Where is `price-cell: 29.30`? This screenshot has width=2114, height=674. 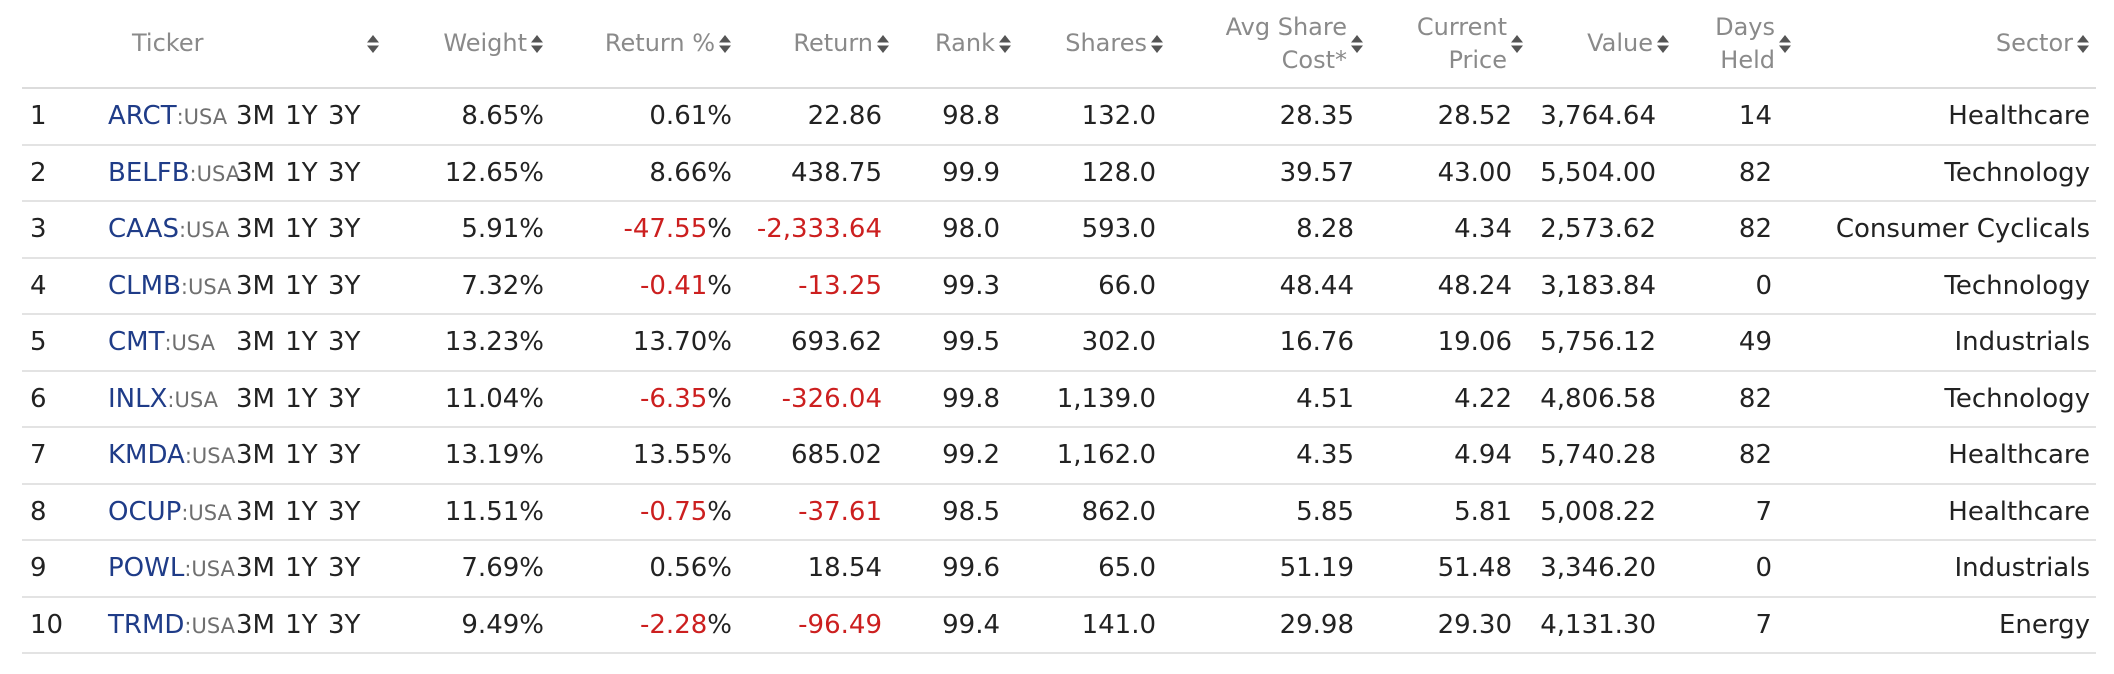 price-cell: 29.30 is located at coordinates (1444, 625).